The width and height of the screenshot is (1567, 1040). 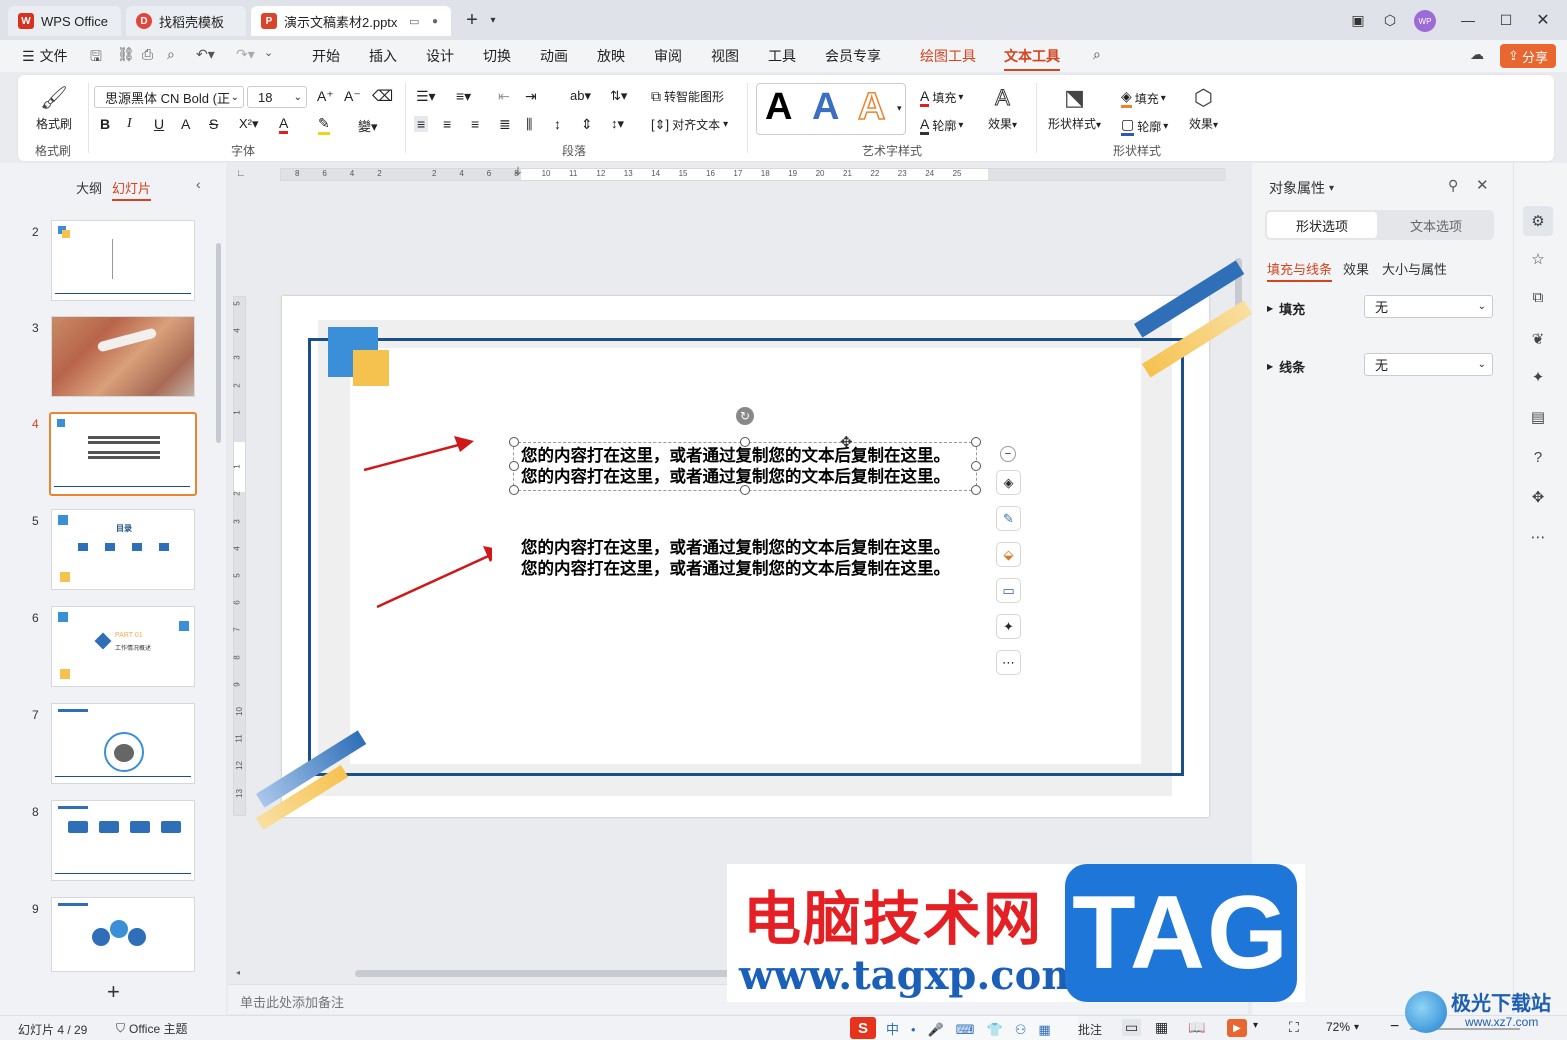 I want to click on tab-document: P 演示文稿素材2.pptx ▭ ●, so click(x=351, y=21).